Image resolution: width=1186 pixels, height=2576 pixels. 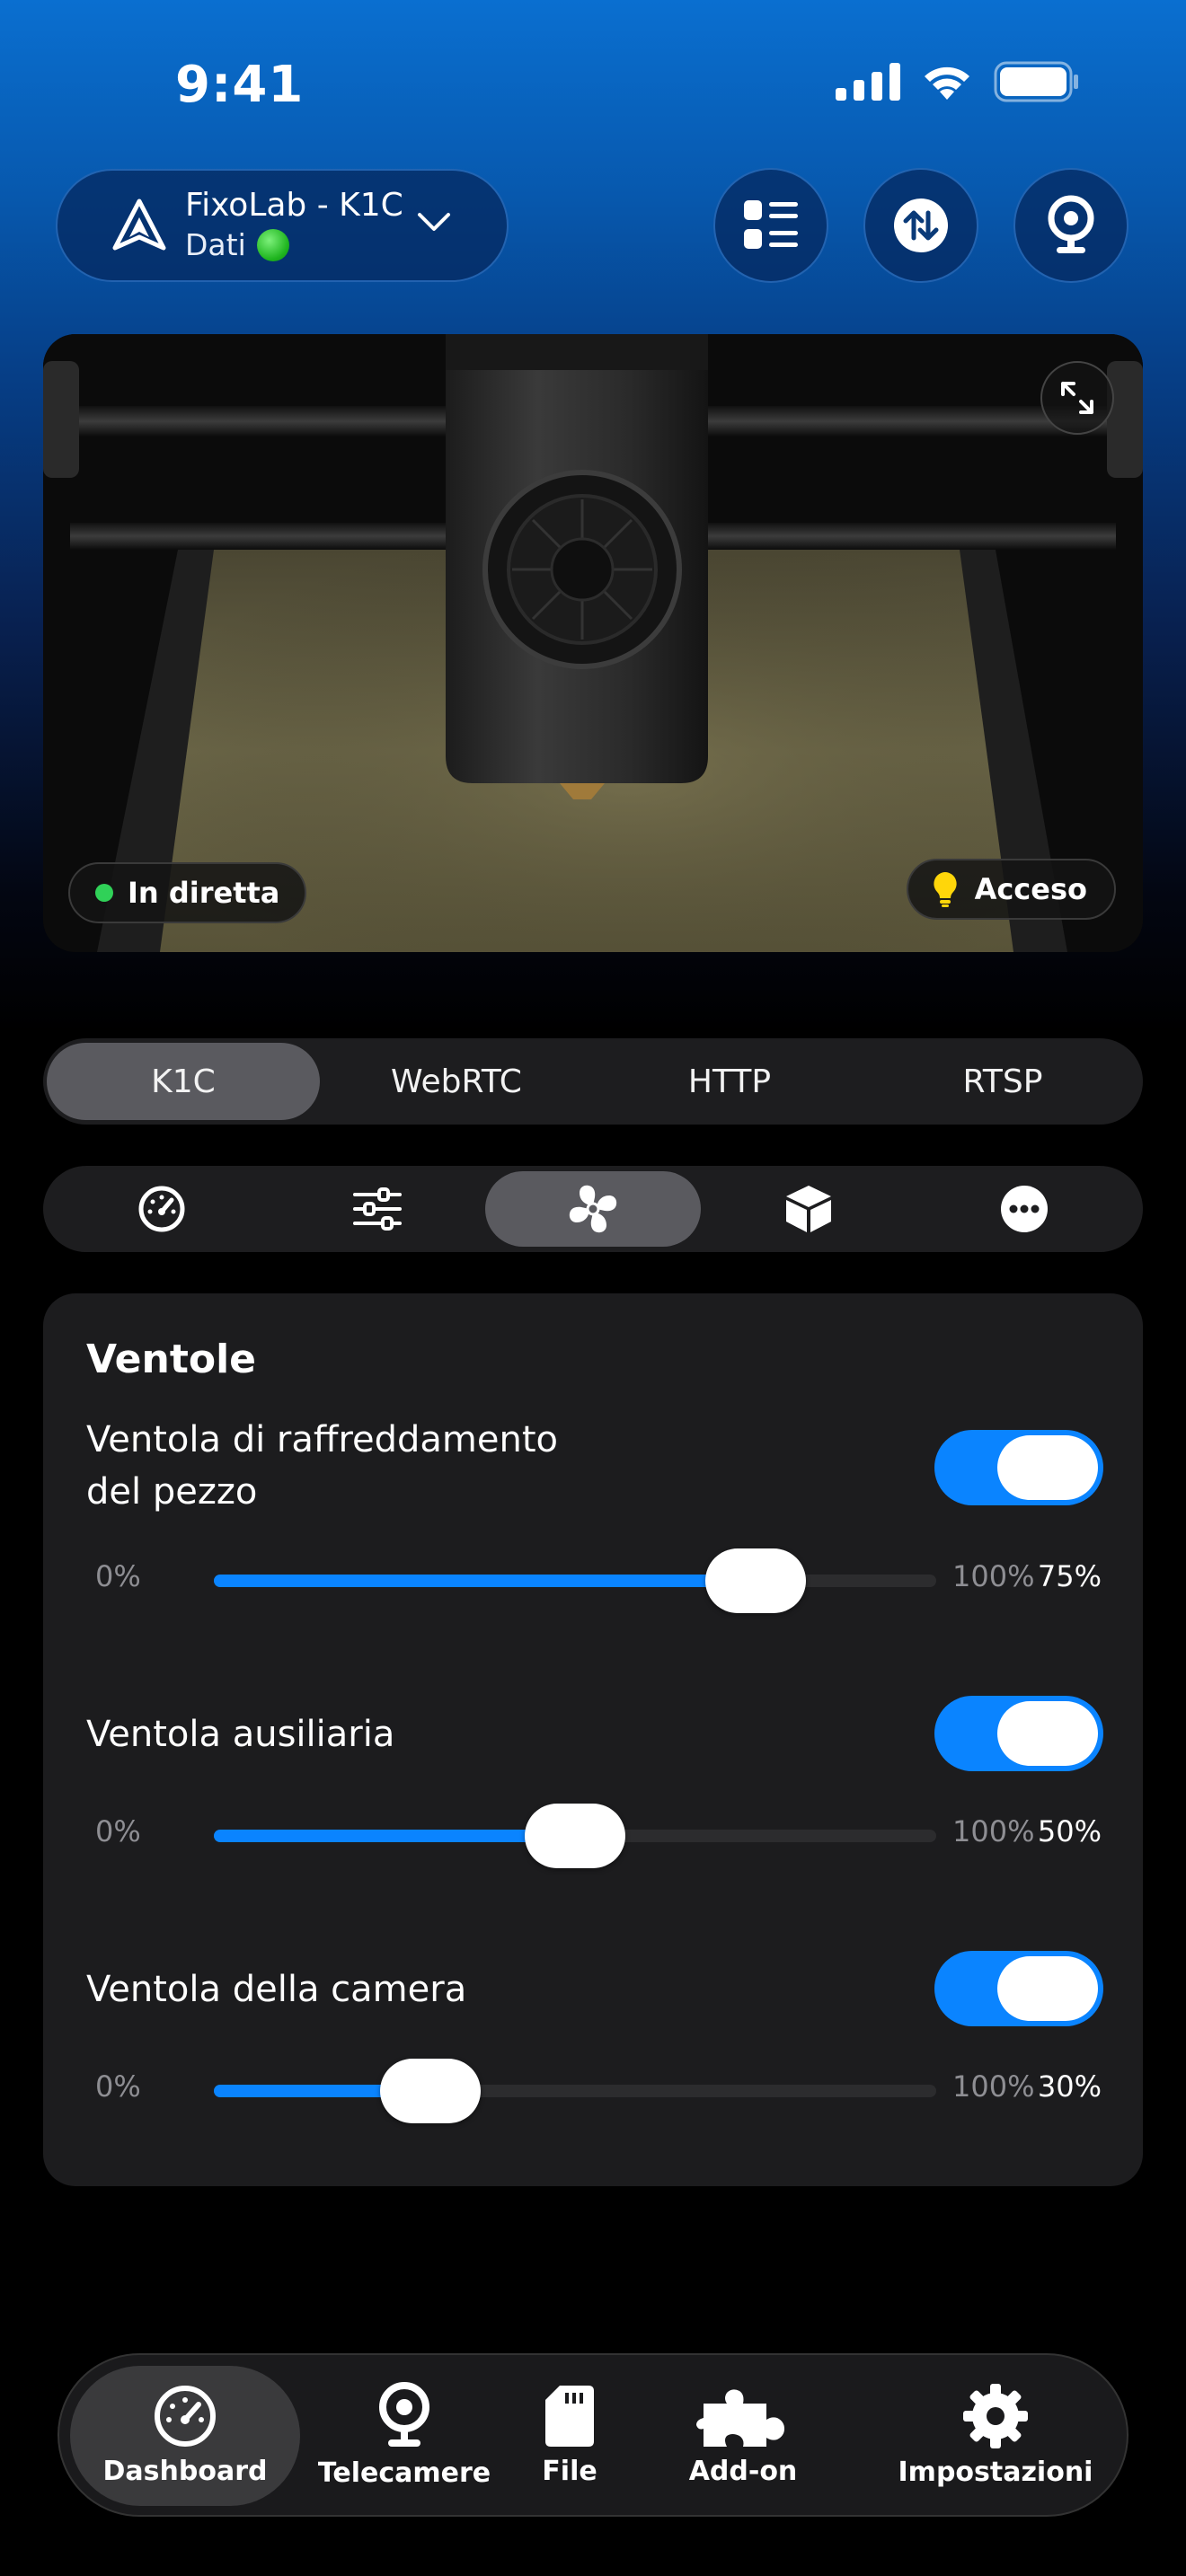 I want to click on chevron-down-icon, so click(x=434, y=222).